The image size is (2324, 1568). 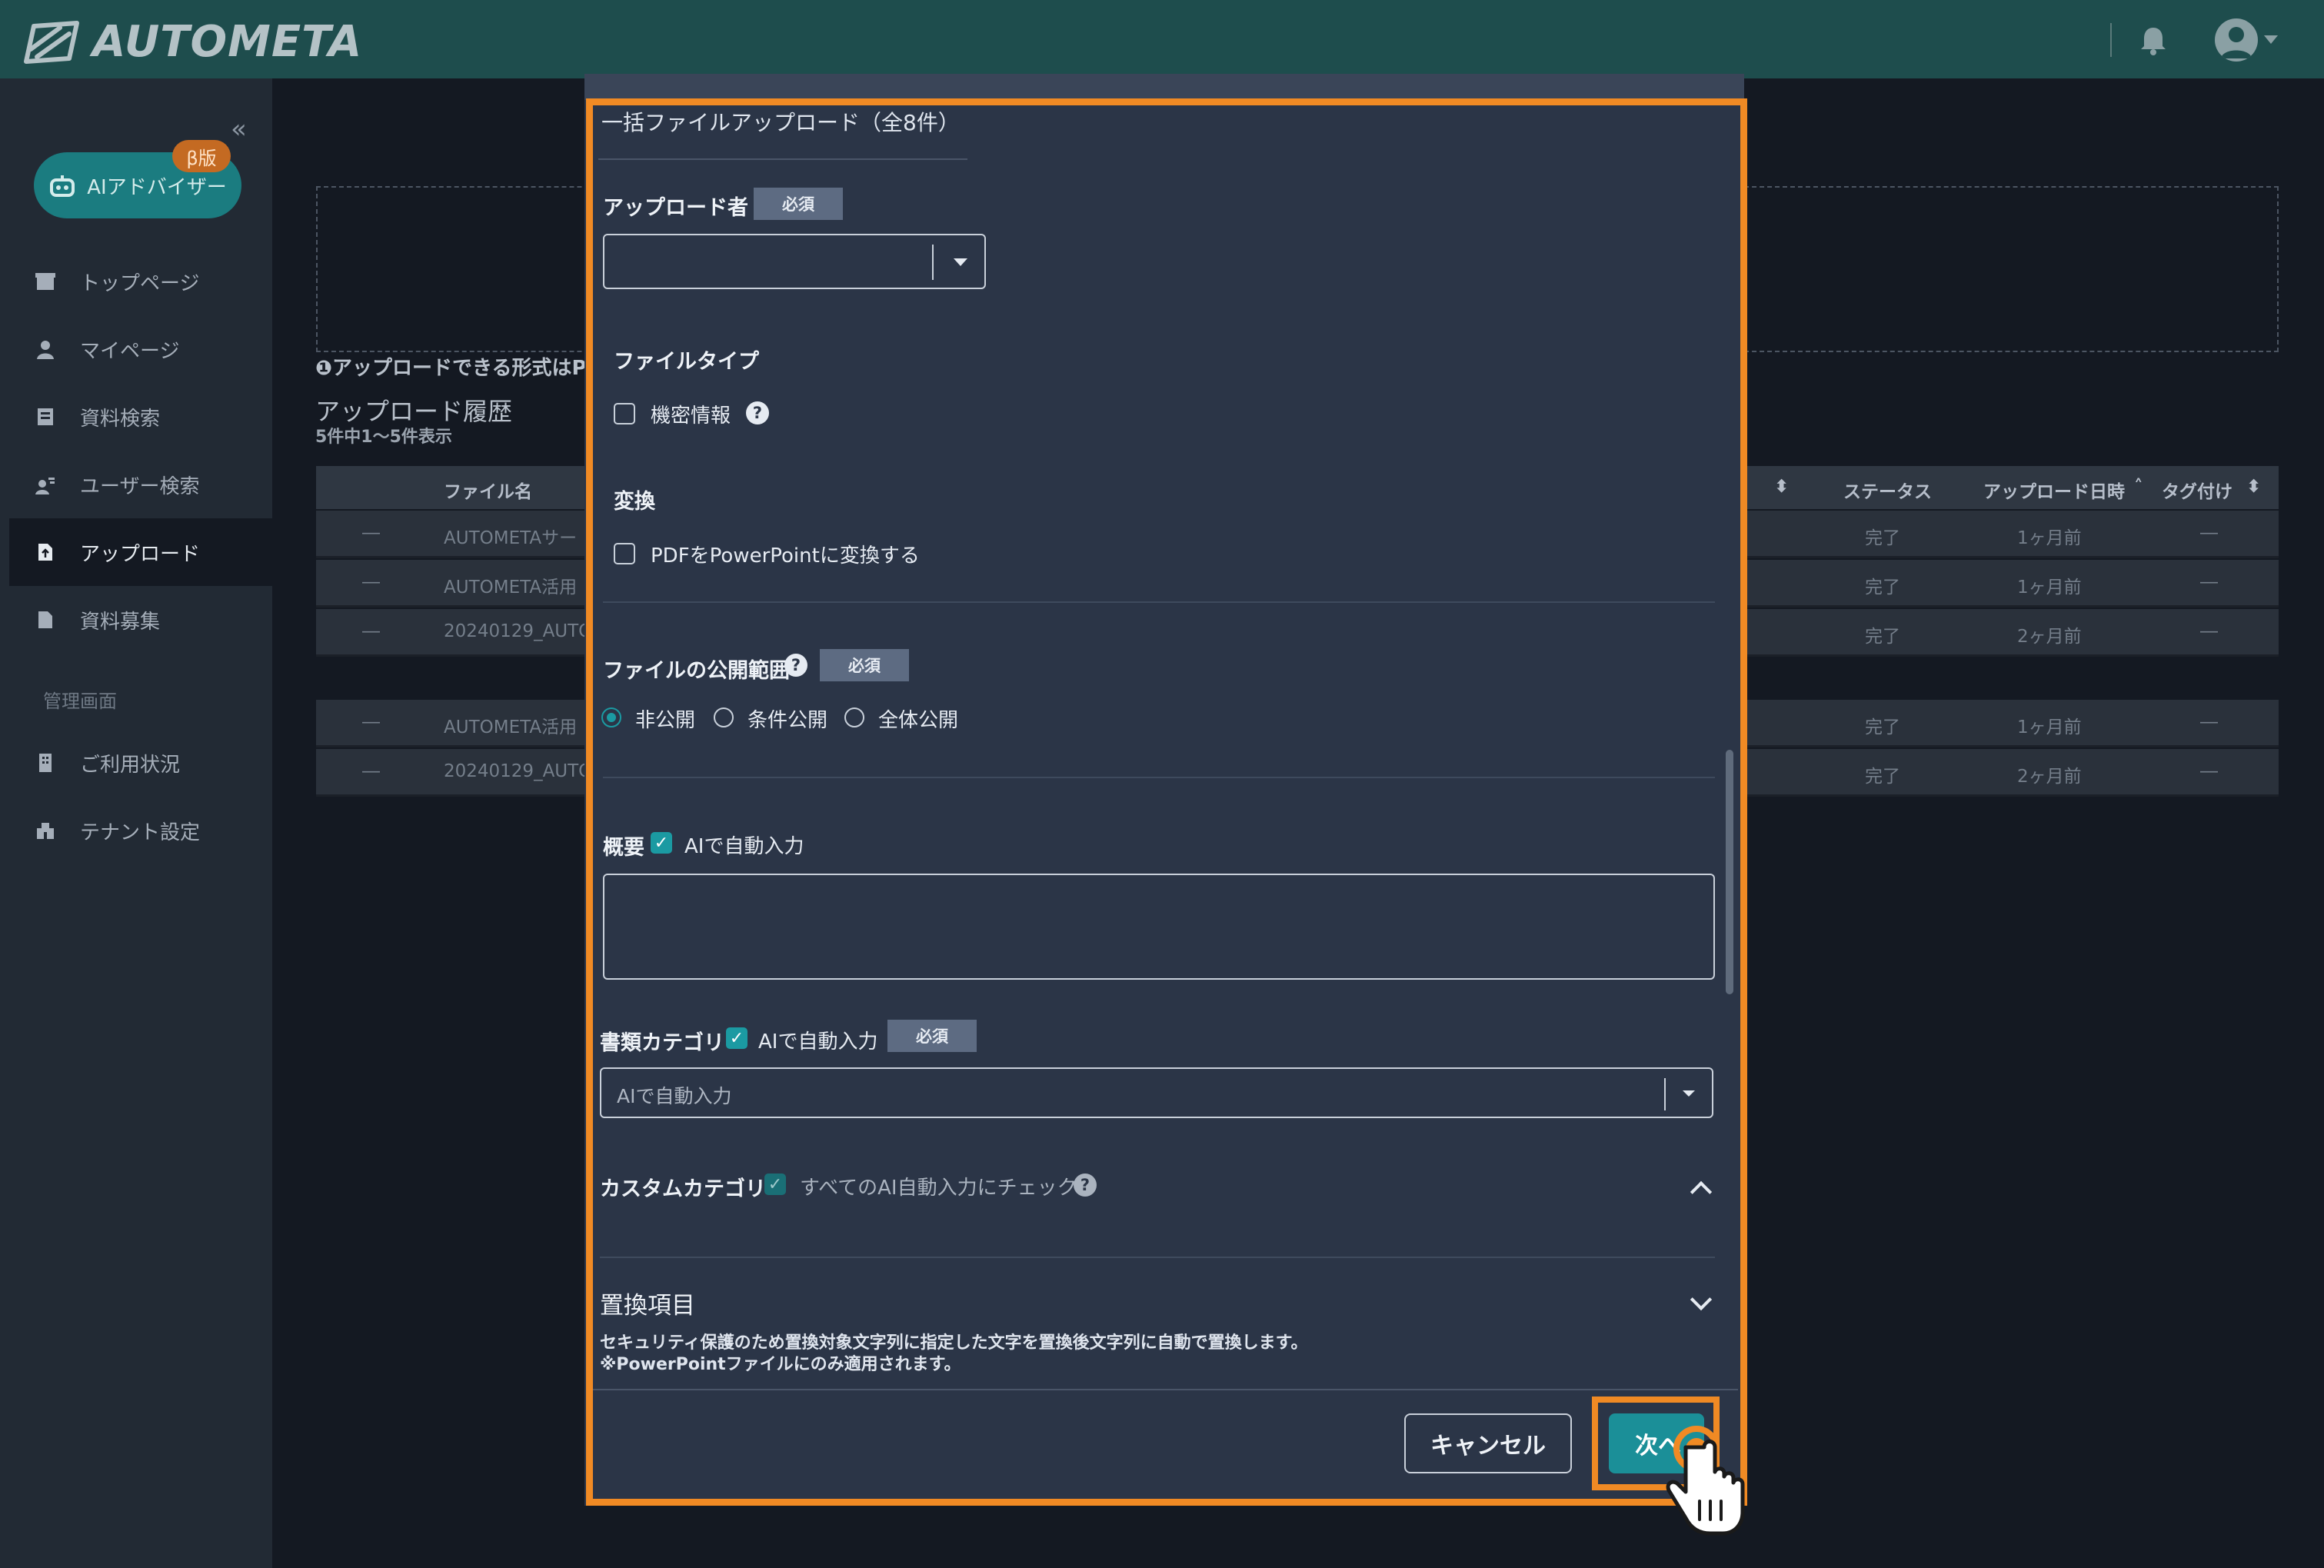 I want to click on brand-name: AUTOMETA, so click(x=227, y=42).